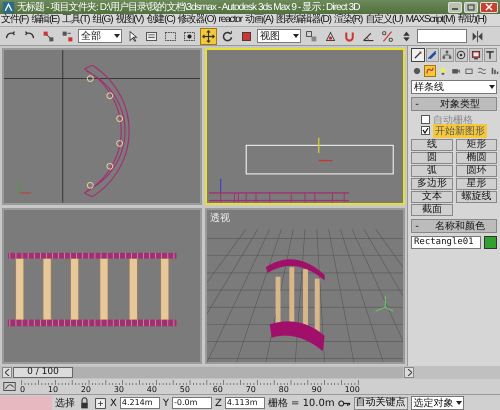 The height and width of the screenshot is (410, 500). Describe the element at coordinates (455, 7) in the screenshot. I see `minimize-button` at that location.